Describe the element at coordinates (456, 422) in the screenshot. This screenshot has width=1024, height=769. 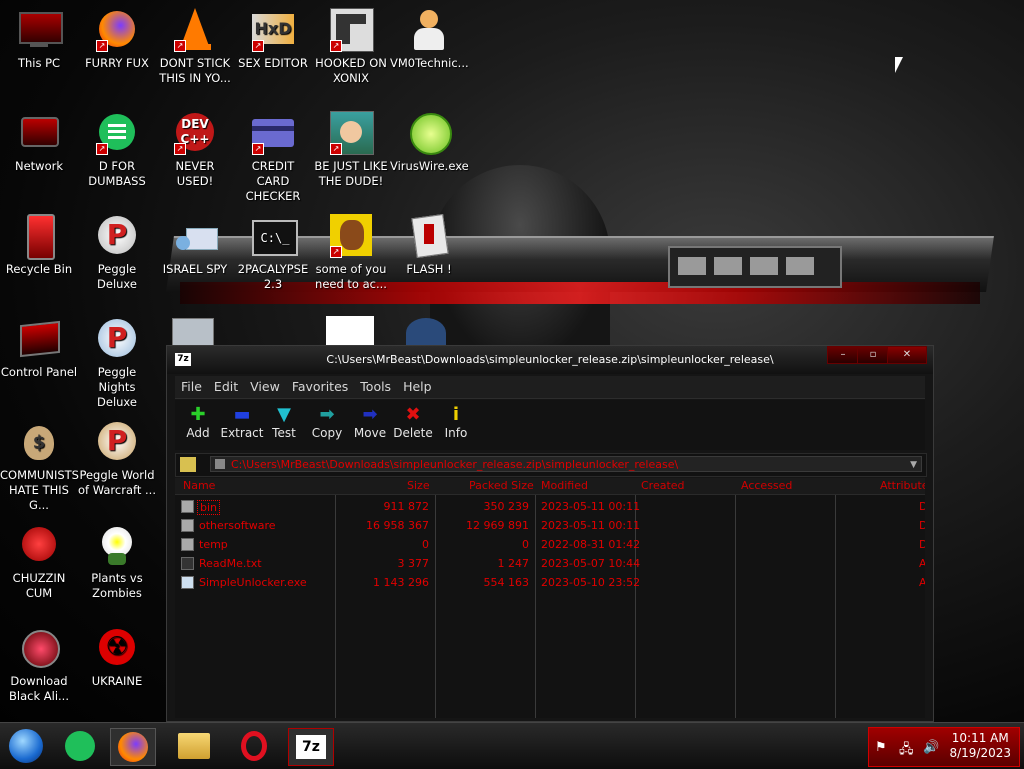
I see `info-button: i Info` at that location.